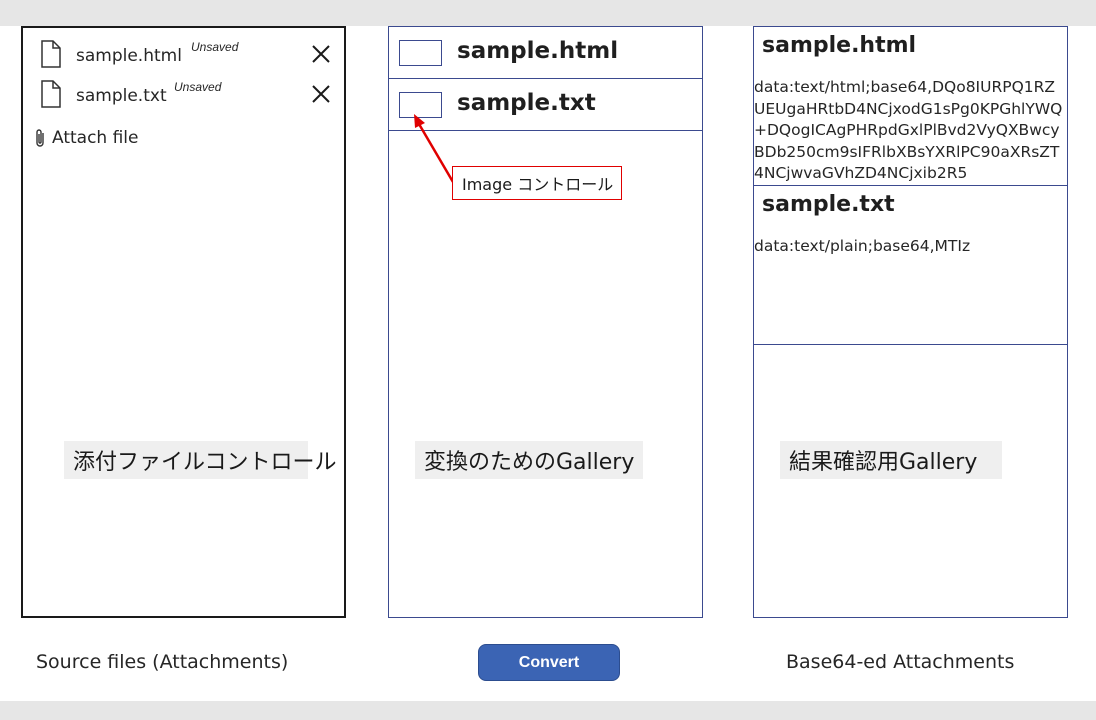 The height and width of the screenshot is (720, 1096). What do you see at coordinates (183, 58) in the screenshot?
I see `attachment-item: sample.html Unsaved` at bounding box center [183, 58].